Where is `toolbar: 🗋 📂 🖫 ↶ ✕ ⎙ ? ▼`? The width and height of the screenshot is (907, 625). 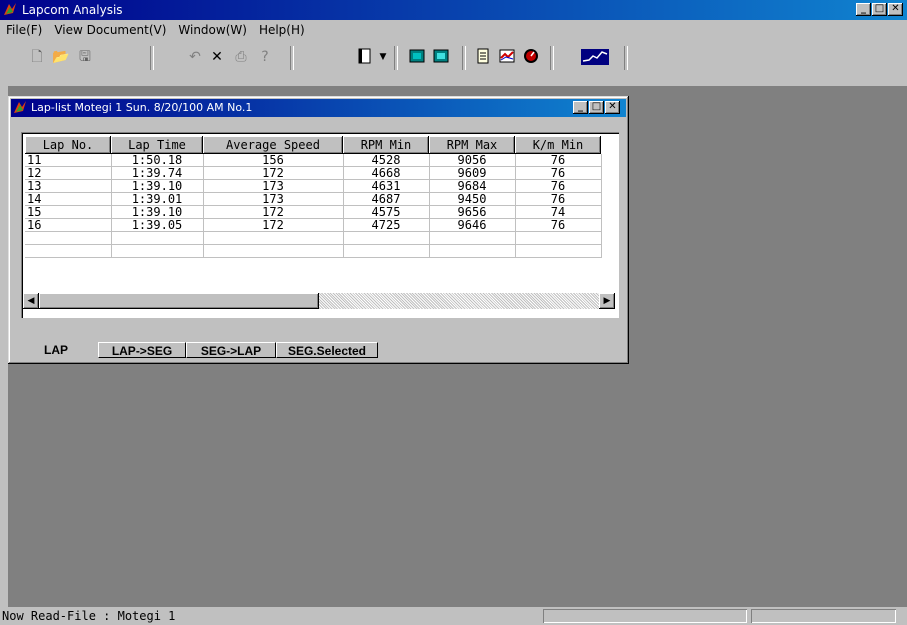
toolbar: 🗋 📂 🖫 ↶ ✕ ⎙ ? ▼ is located at coordinates (320, 58).